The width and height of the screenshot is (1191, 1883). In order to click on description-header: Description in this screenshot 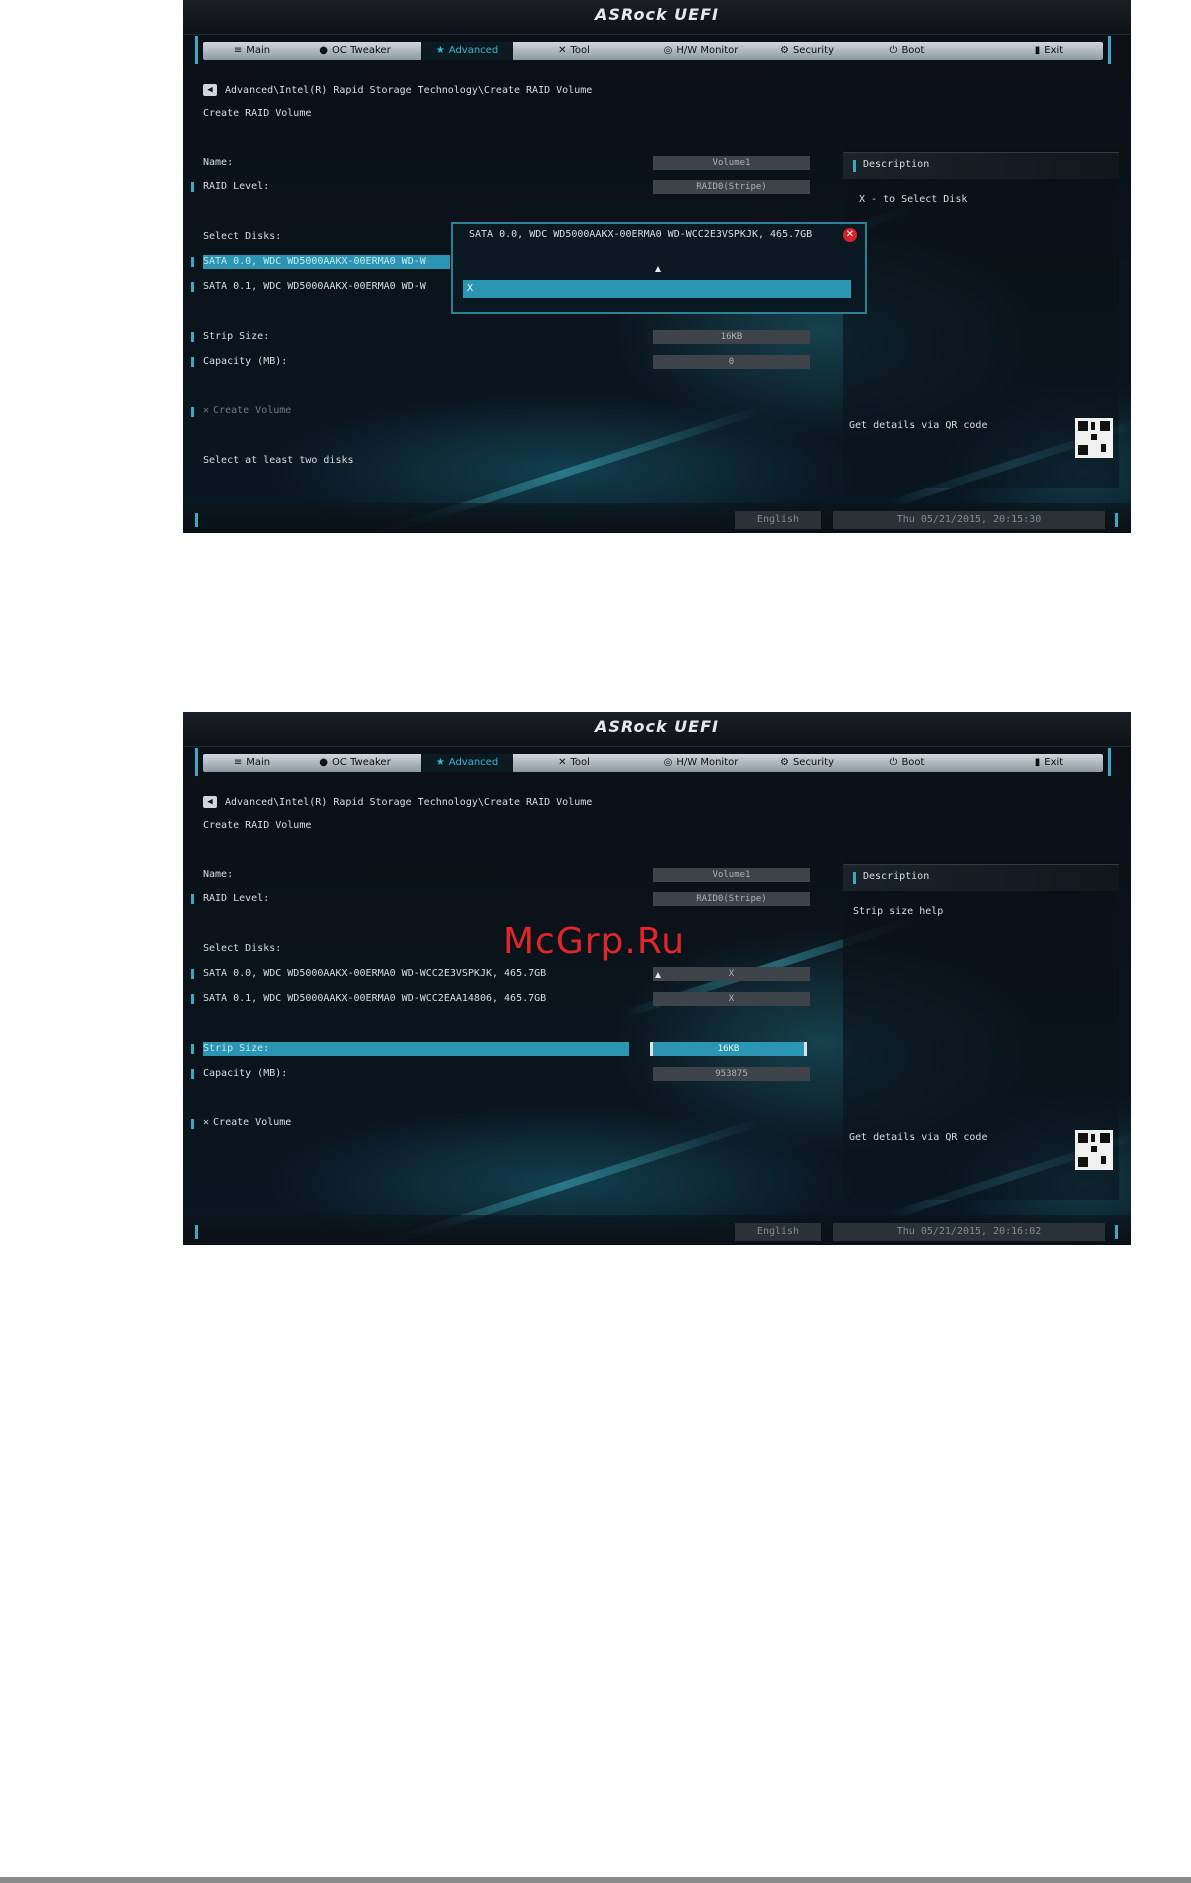, I will do `click(981, 877)`.